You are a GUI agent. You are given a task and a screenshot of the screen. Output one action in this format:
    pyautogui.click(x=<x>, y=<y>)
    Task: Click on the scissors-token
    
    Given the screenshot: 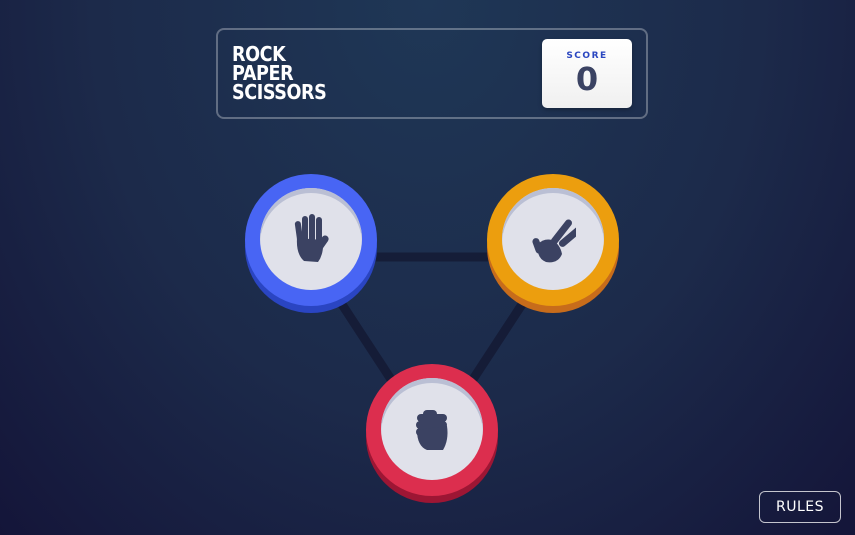 What is the action you would take?
    pyautogui.click(x=553, y=242)
    